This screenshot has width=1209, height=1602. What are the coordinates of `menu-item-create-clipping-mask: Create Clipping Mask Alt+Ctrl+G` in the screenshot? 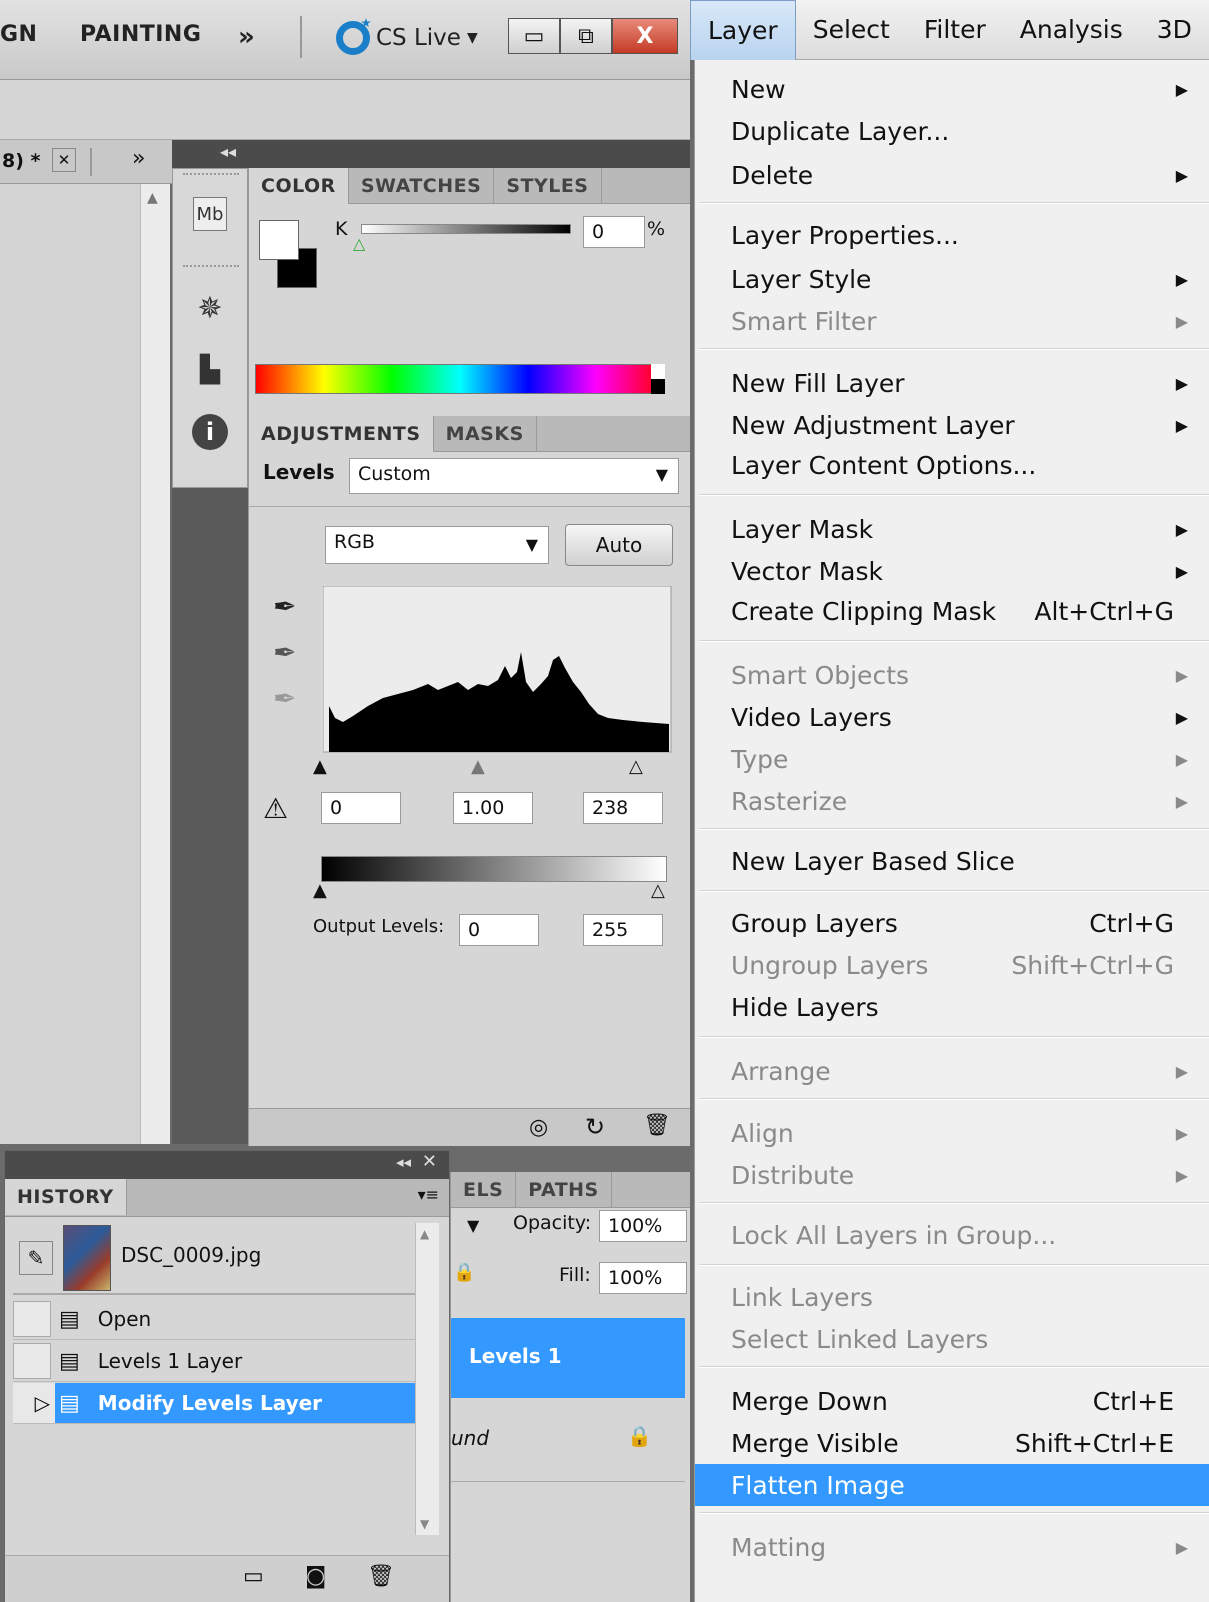 It's located at (952, 611).